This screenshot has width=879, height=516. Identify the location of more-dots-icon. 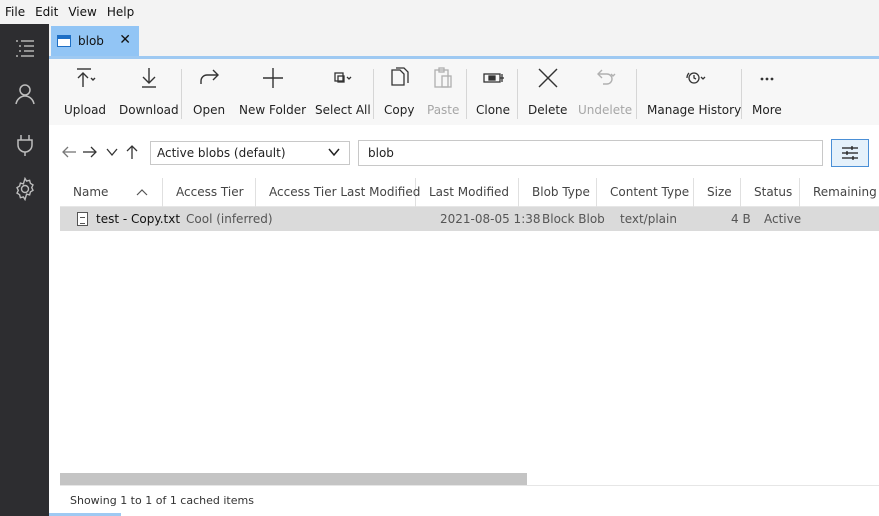
(767, 78).